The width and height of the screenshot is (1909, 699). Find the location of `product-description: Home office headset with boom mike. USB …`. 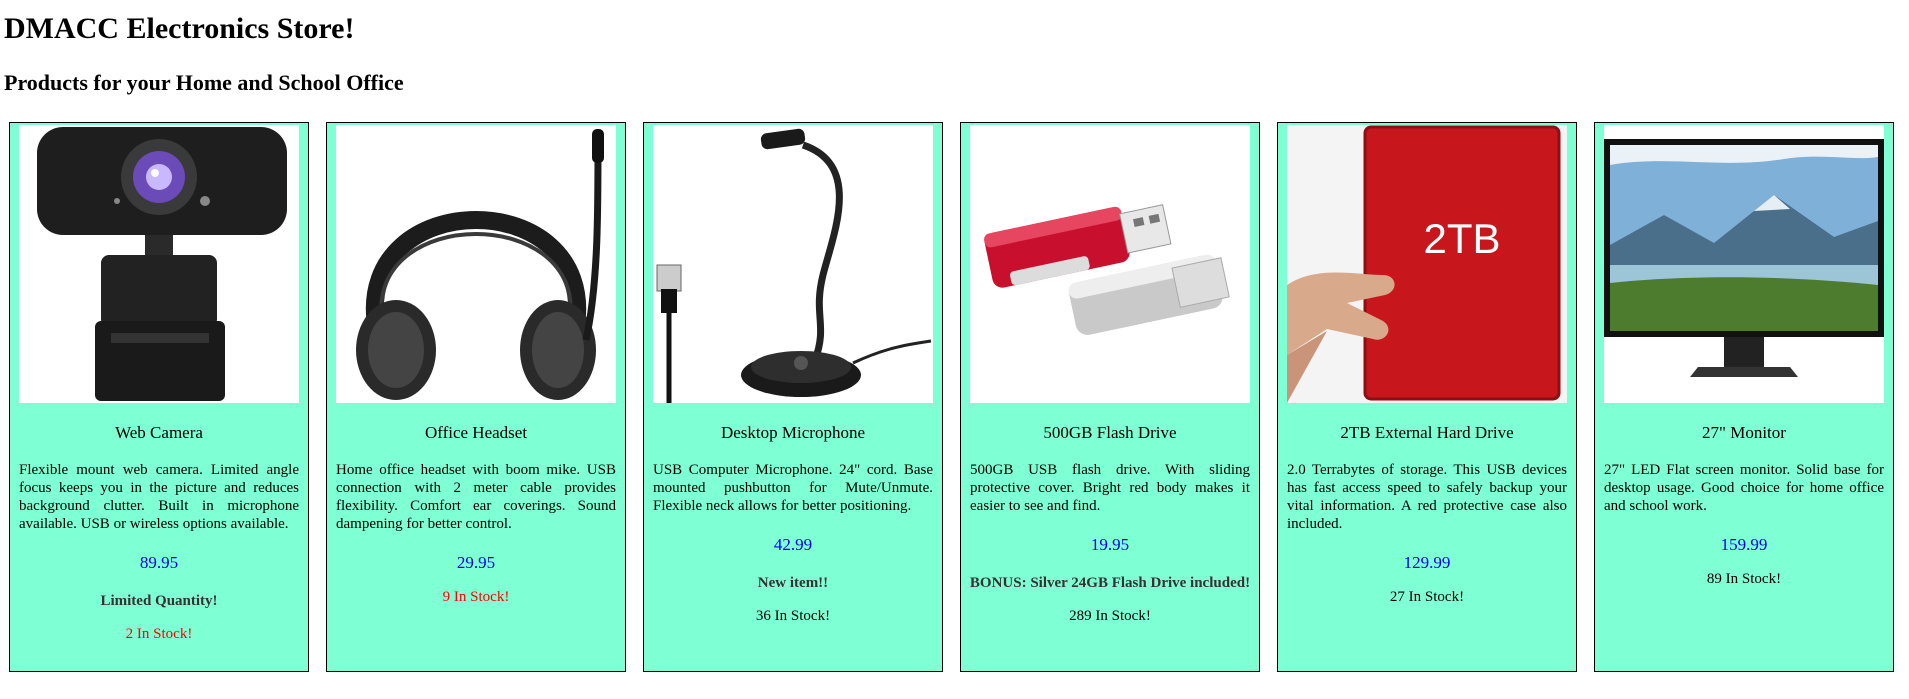

product-description: Home office headset with boom mike. USB … is located at coordinates (476, 497).